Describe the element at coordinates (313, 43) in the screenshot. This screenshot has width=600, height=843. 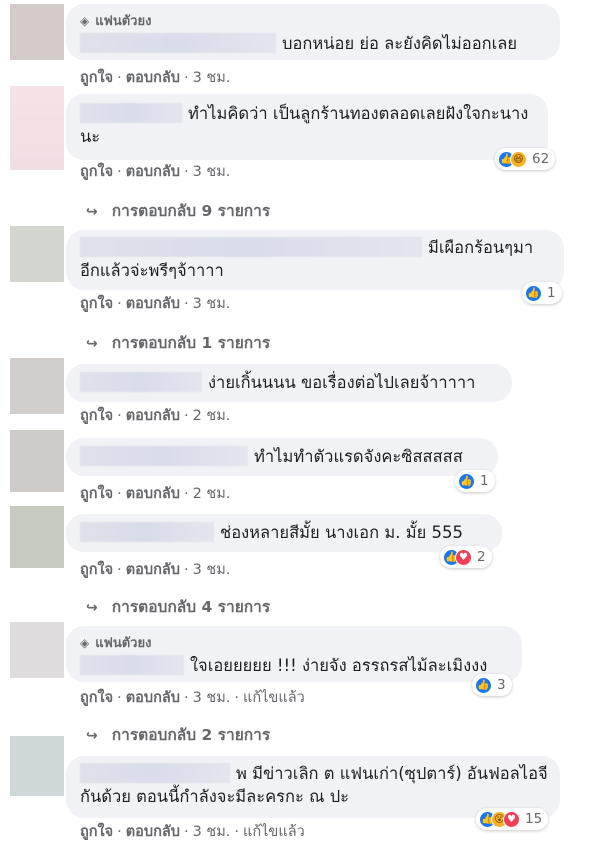
I see `comment-text: บอกหน่อย ย่อ ละยังคิดไม่ออกเลย` at that location.